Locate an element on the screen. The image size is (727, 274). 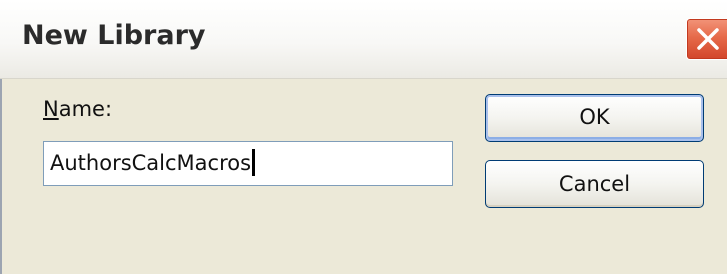
library-name-input: AuthorsCalcMacros is located at coordinates (248, 163).